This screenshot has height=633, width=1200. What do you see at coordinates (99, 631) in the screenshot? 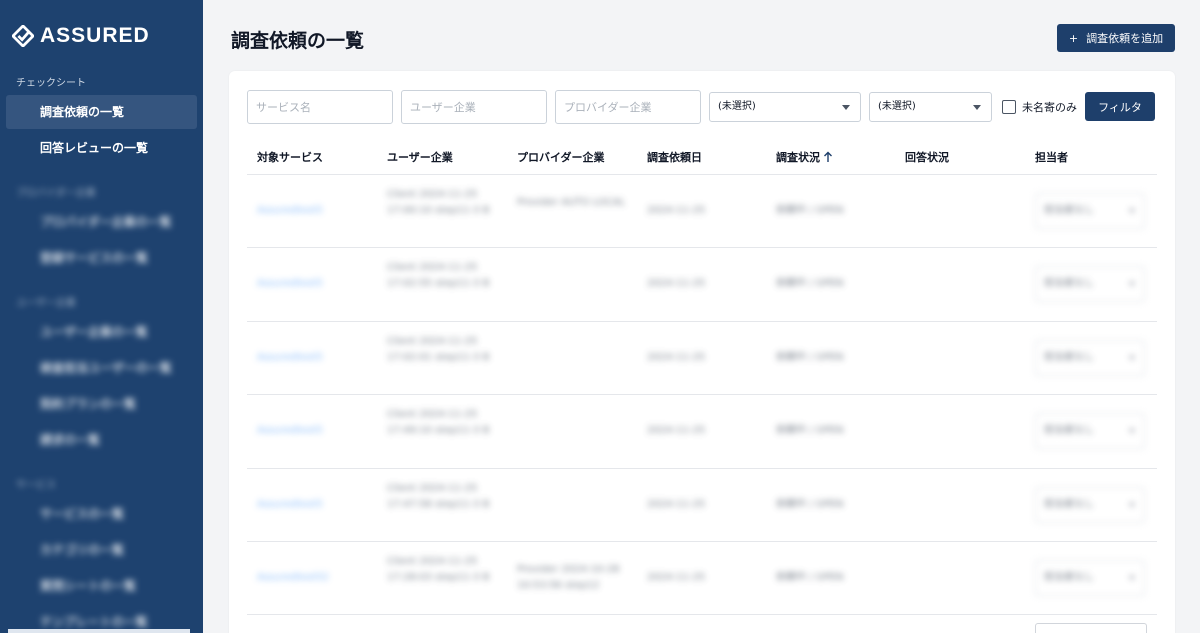
I see `sidebar-scroll-indicator` at bounding box center [99, 631].